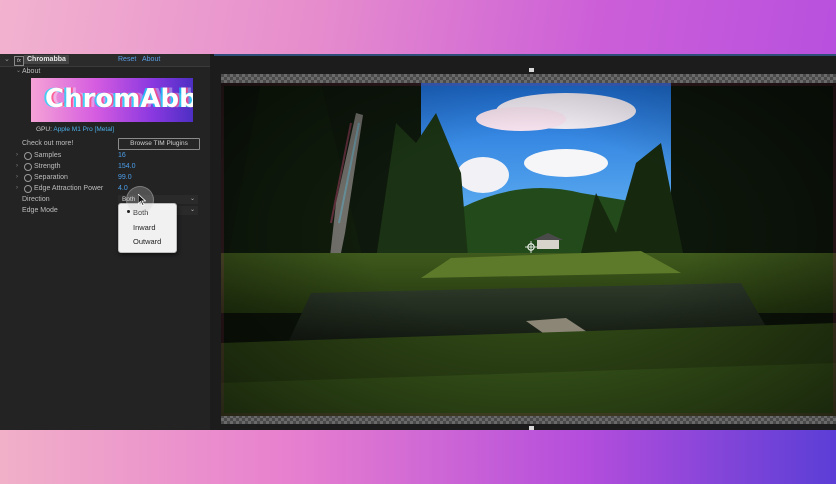  Describe the element at coordinates (46, 59) in the screenshot. I see `effect-name: Chromabba` at that location.